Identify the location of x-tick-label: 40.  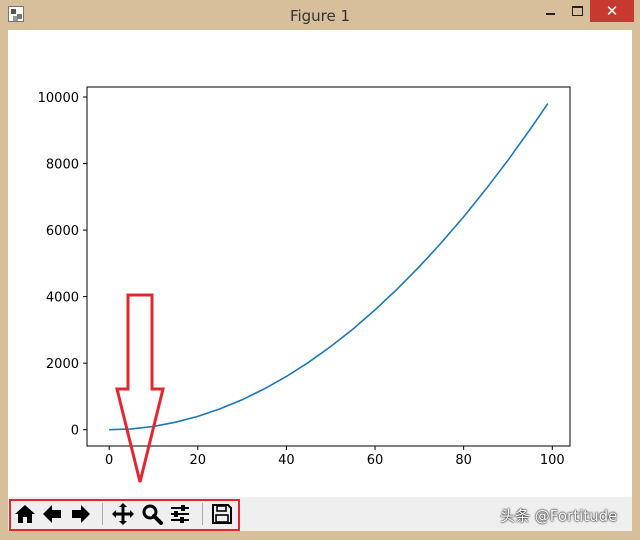
(286, 460).